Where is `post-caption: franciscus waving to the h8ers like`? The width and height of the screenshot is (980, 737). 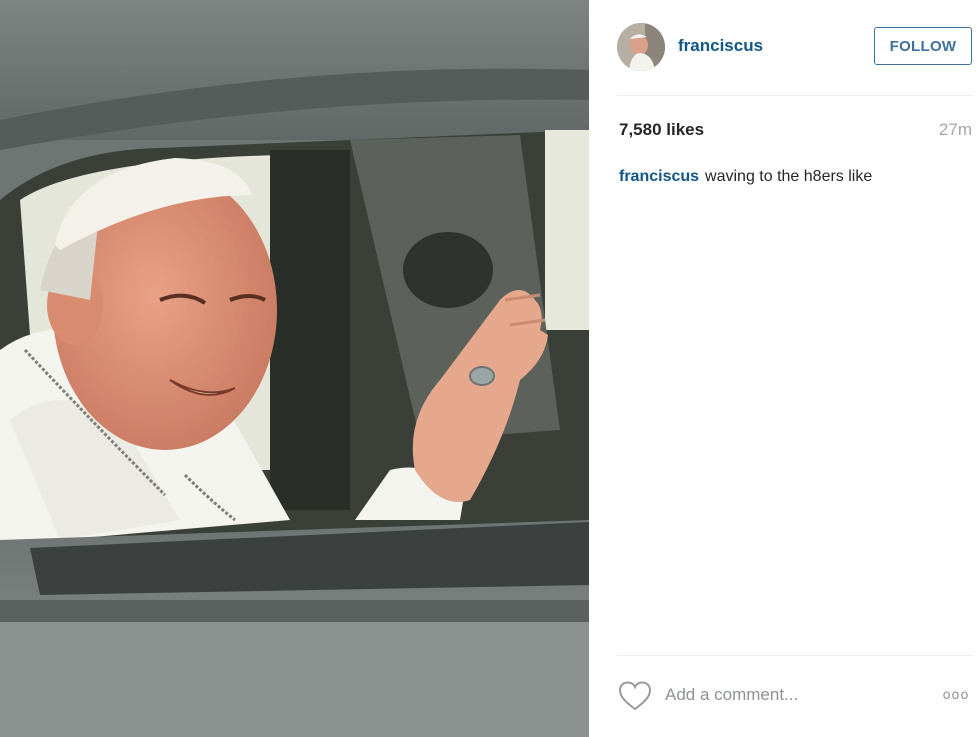 post-caption: franciscus waving to the h8ers like is located at coordinates (794, 177).